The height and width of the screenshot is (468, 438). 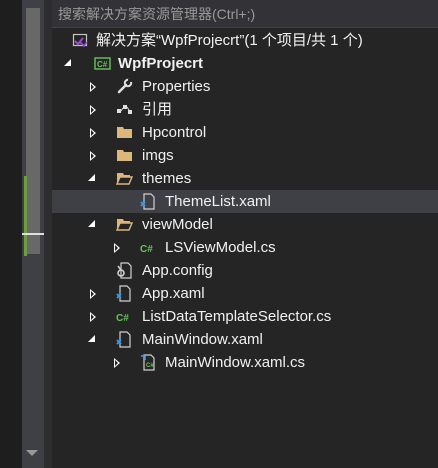 I want to click on code-behind-file-icon: C#, so click(x=148, y=362).